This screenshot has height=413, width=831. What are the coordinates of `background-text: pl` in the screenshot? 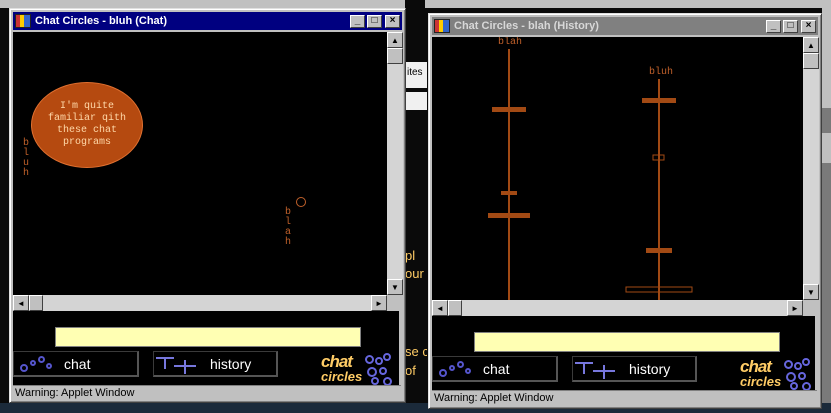 It's located at (410, 255).